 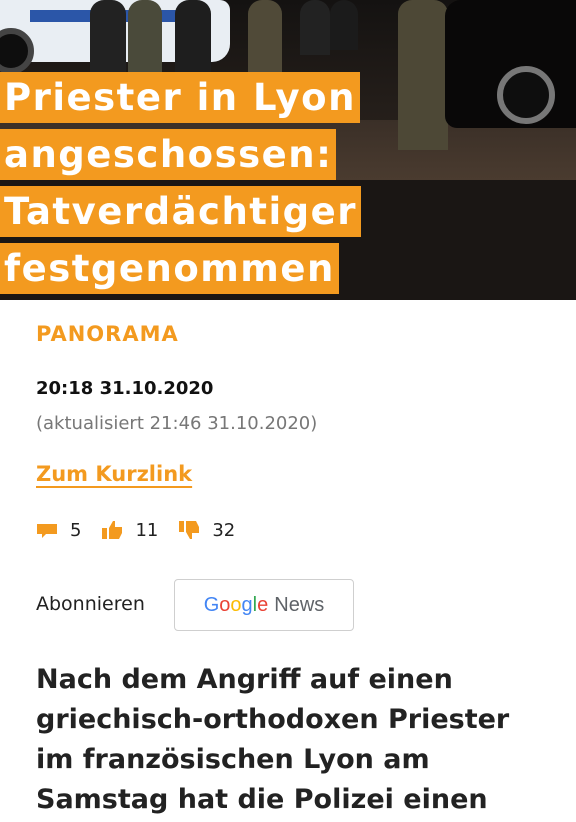 What do you see at coordinates (181, 211) in the screenshot?
I see `headline-line-3: Tatverdächtiger` at bounding box center [181, 211].